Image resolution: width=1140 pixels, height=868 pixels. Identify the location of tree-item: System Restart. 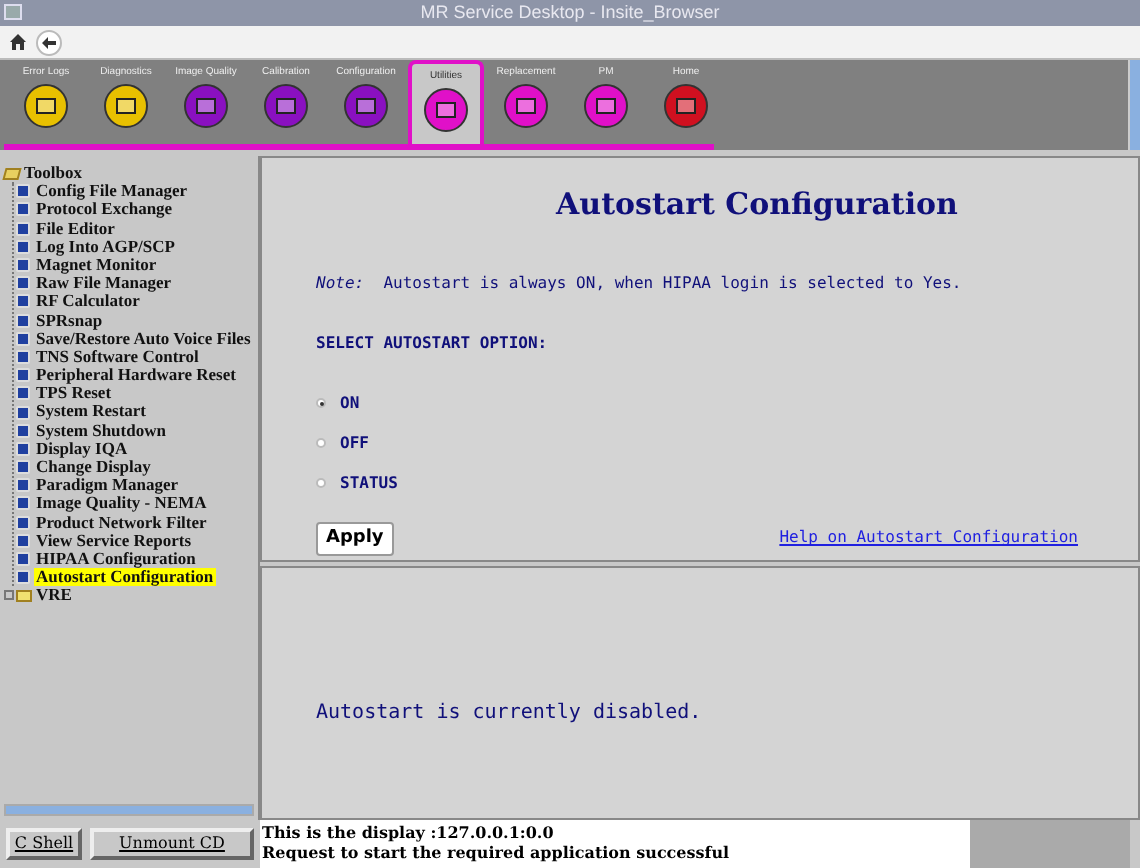
(91, 412).